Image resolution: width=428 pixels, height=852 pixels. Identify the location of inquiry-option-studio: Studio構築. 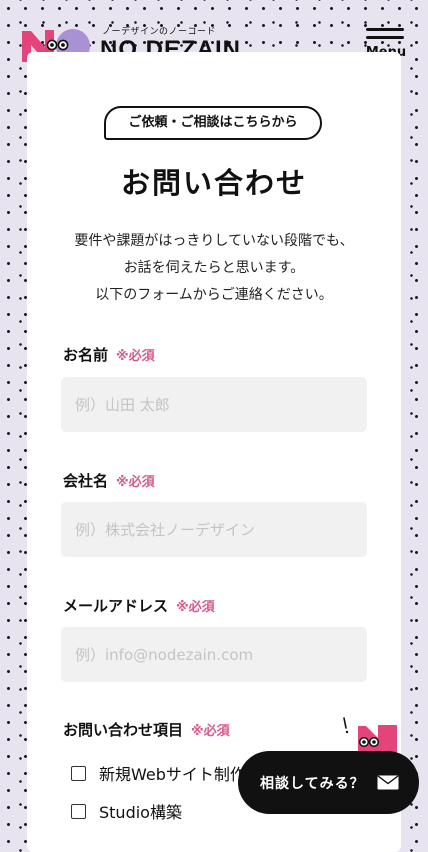
(126, 811).